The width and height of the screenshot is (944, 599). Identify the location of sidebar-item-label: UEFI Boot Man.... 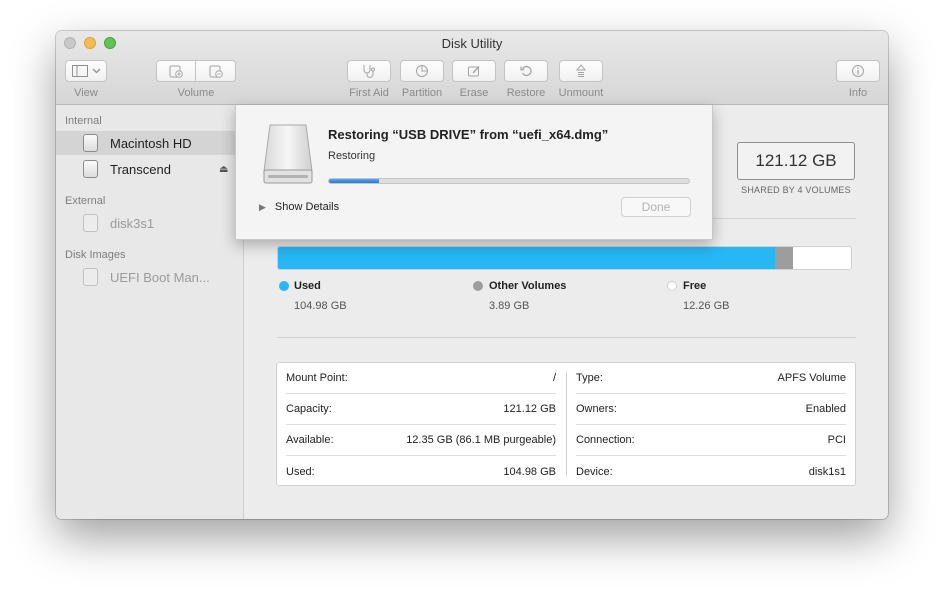
(160, 277).